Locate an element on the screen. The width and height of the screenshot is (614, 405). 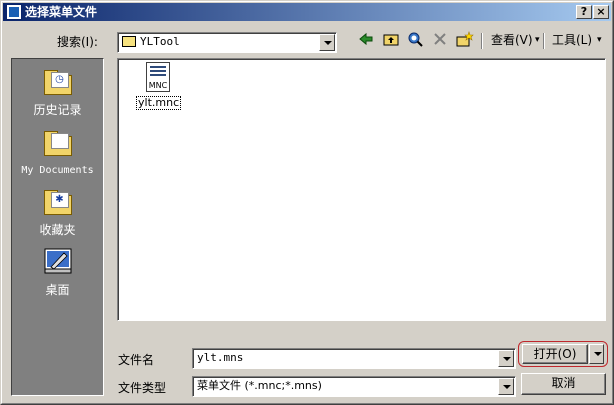
location-combo: YLTool is located at coordinates (227, 42).